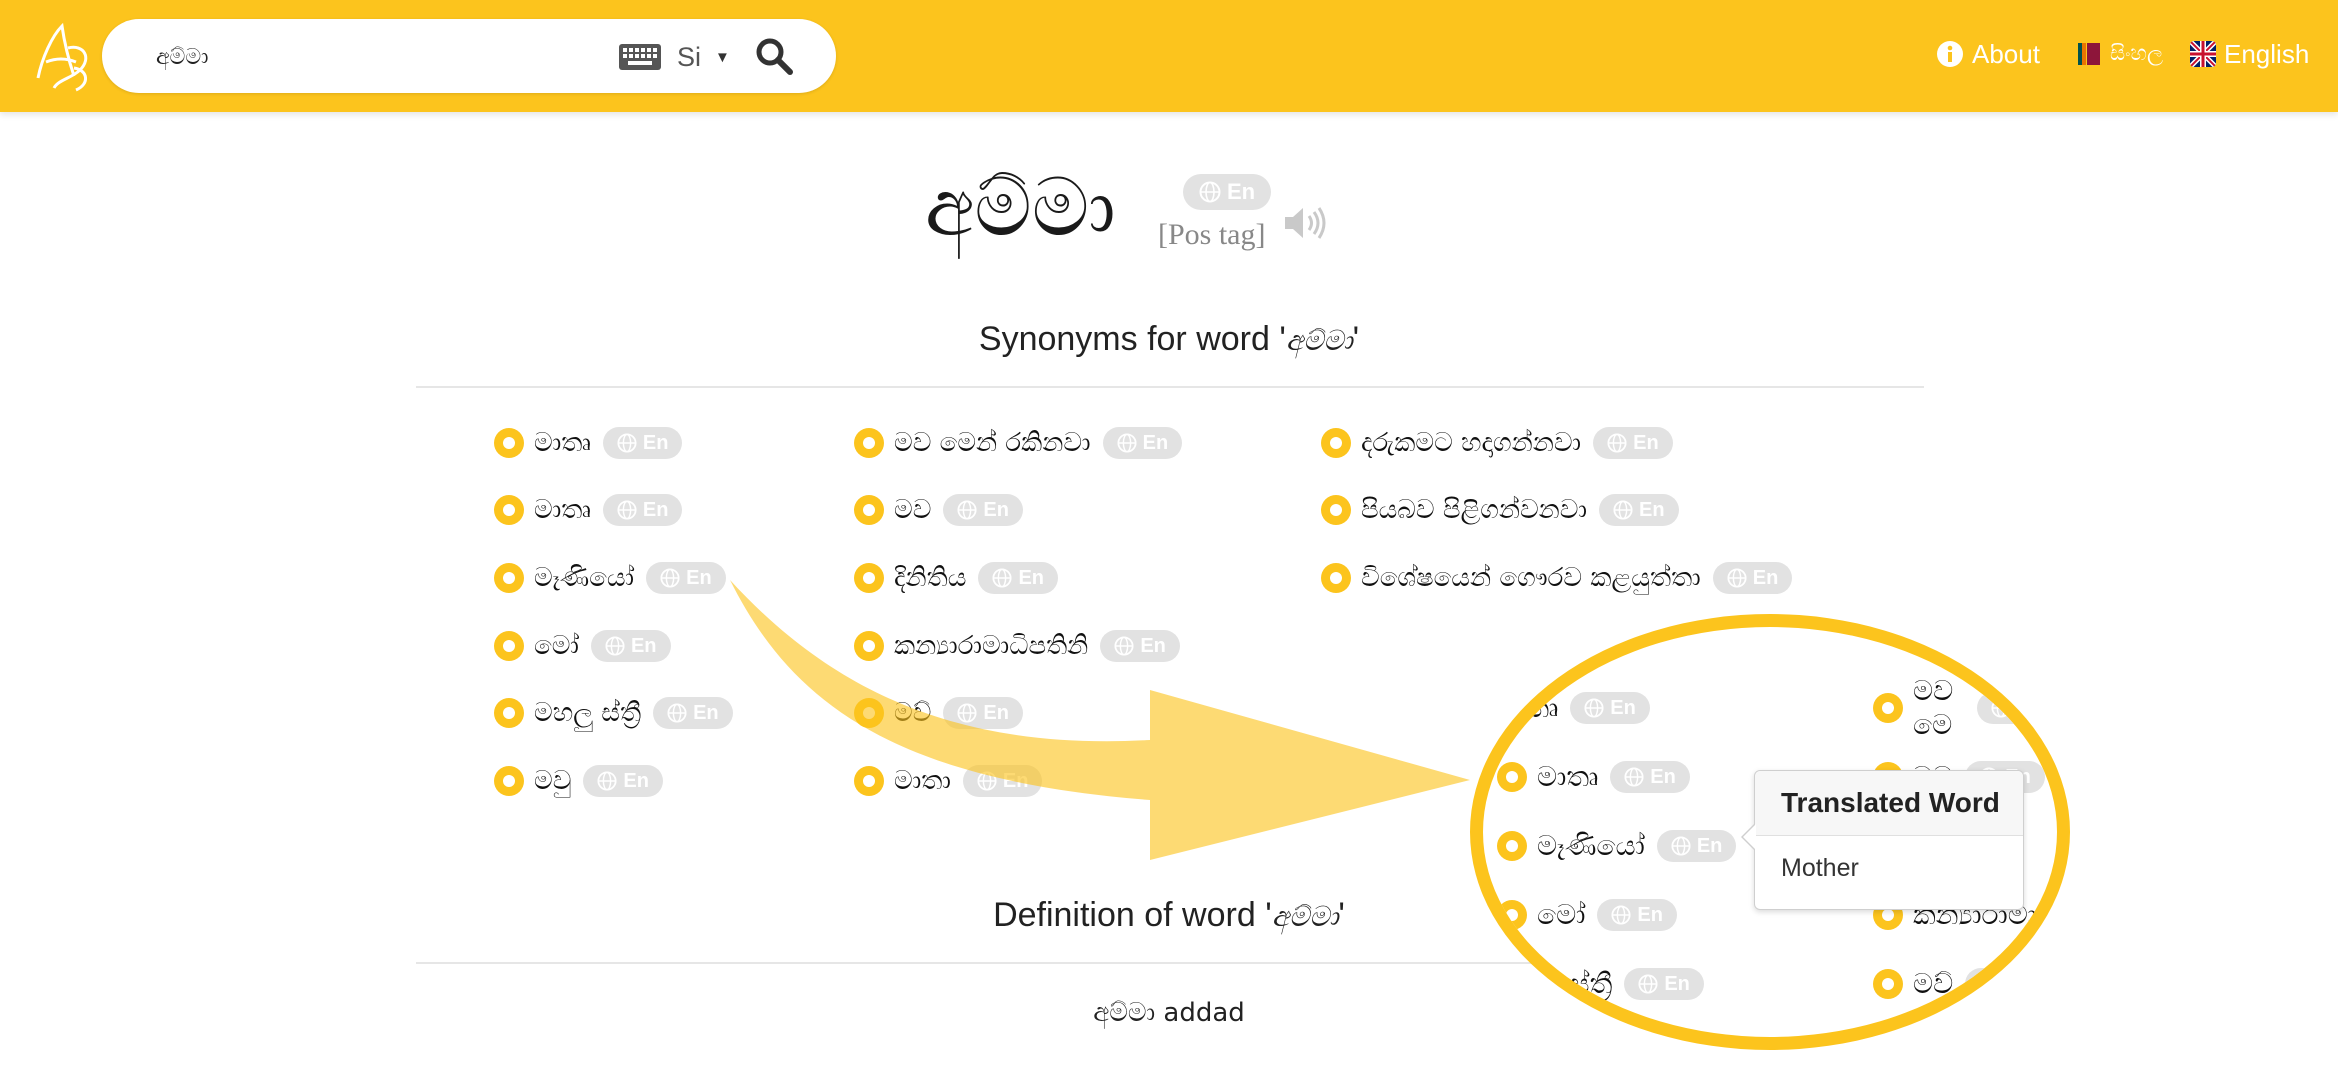 The width and height of the screenshot is (2338, 1066). Describe the element at coordinates (1100, 720) in the screenshot. I see `callout-arrow` at that location.